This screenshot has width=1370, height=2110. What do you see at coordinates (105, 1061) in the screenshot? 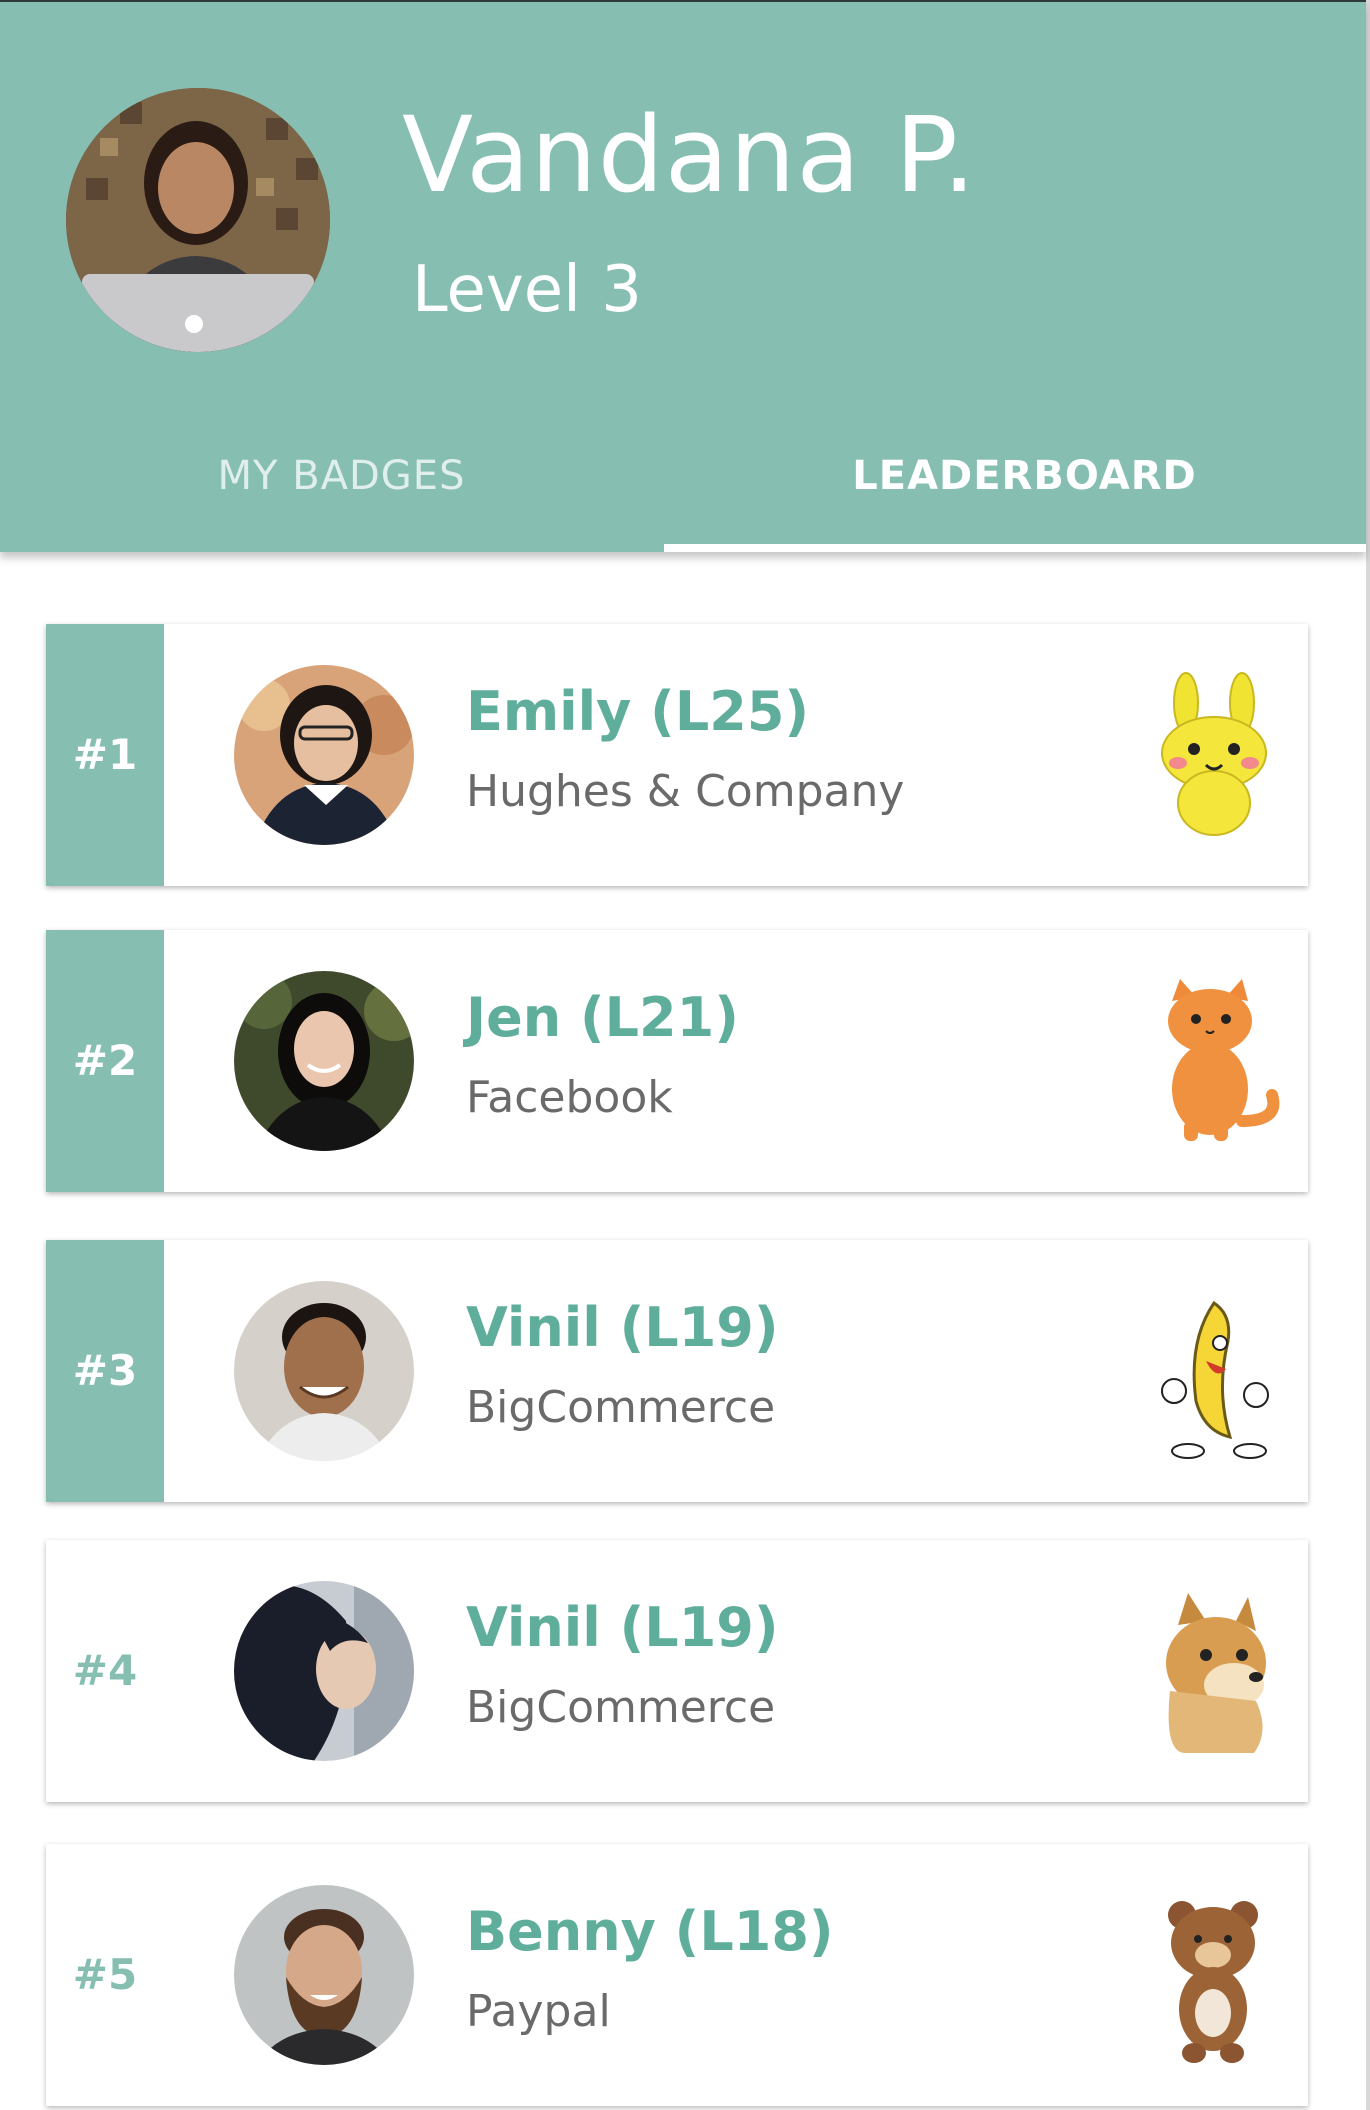
I see `rank-badge: #2` at bounding box center [105, 1061].